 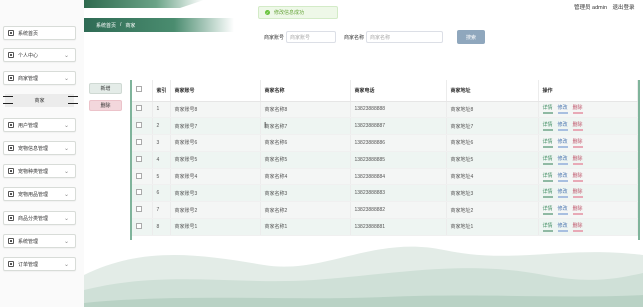 I want to click on submenu-item-merchant: 商家, so click(x=39, y=100).